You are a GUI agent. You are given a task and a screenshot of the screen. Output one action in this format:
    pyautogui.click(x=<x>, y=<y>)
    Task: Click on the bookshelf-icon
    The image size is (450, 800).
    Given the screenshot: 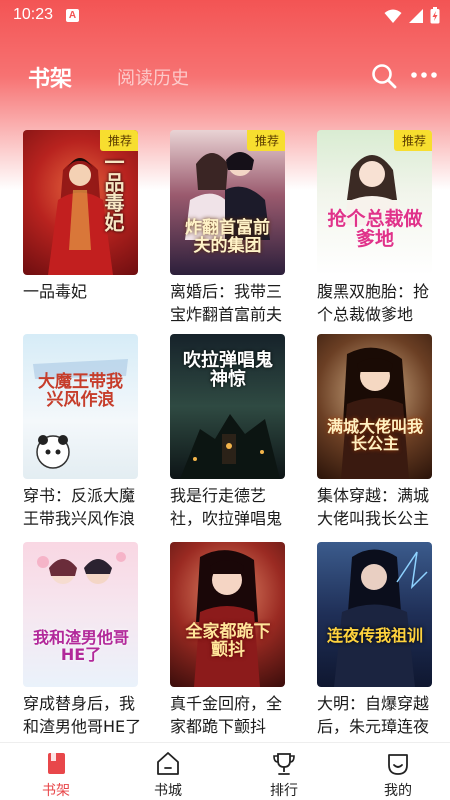 What is the action you would take?
    pyautogui.click(x=56, y=763)
    